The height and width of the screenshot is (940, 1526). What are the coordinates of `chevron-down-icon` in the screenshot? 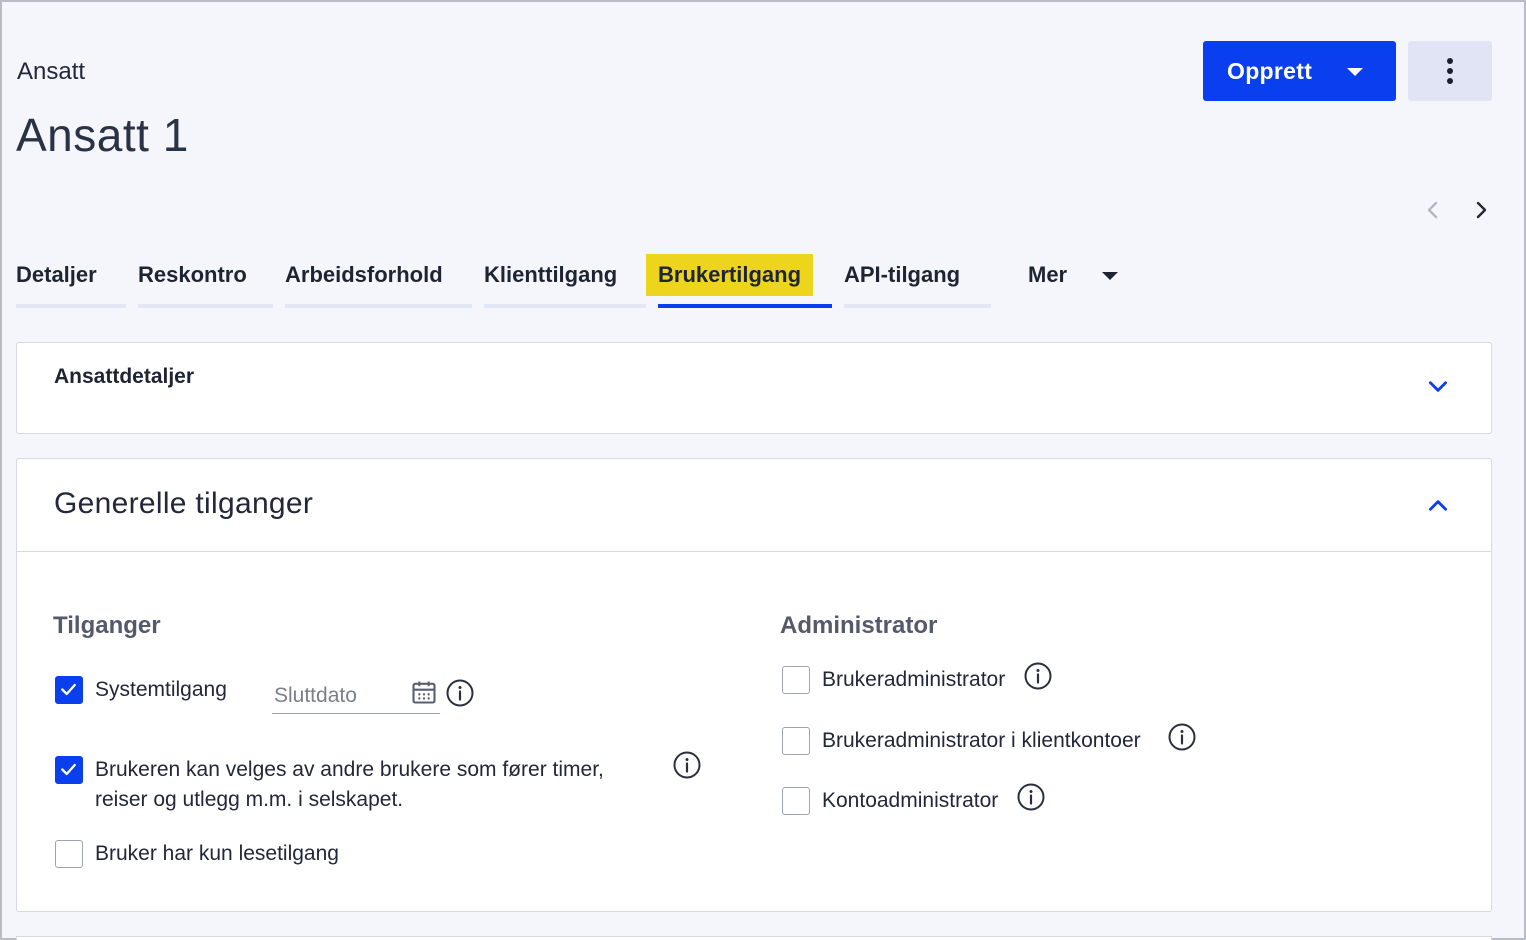 It's located at (1438, 386).